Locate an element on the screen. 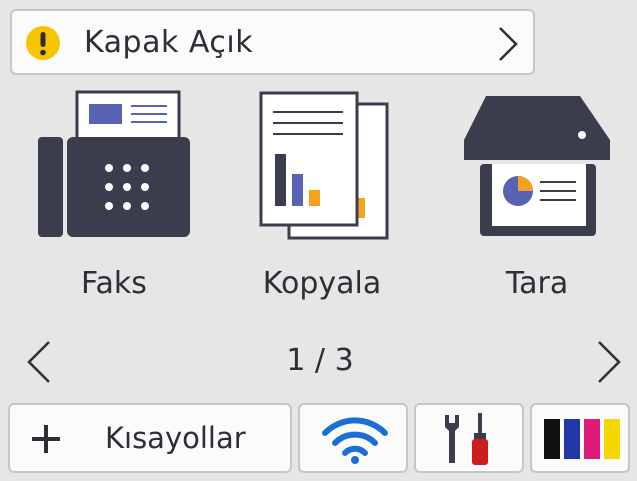 The height and width of the screenshot is (481, 637). copy-icon is located at coordinates (324, 165).